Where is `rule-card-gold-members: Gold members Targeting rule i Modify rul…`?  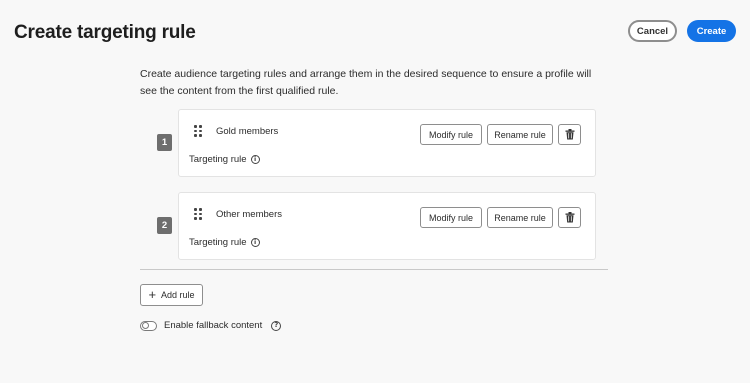 rule-card-gold-members: Gold members Targeting rule i Modify rul… is located at coordinates (387, 143).